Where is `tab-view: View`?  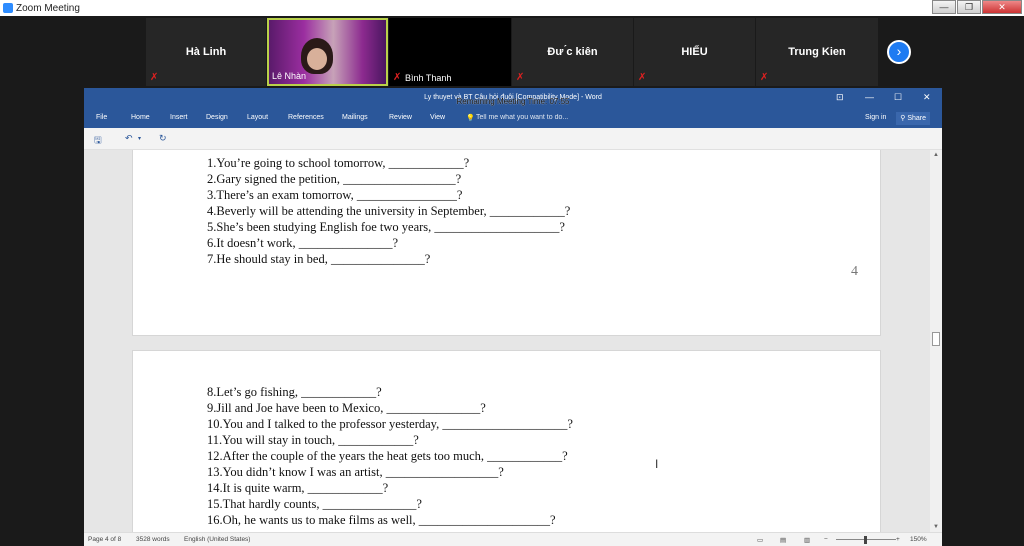
tab-view: View is located at coordinates (437, 117).